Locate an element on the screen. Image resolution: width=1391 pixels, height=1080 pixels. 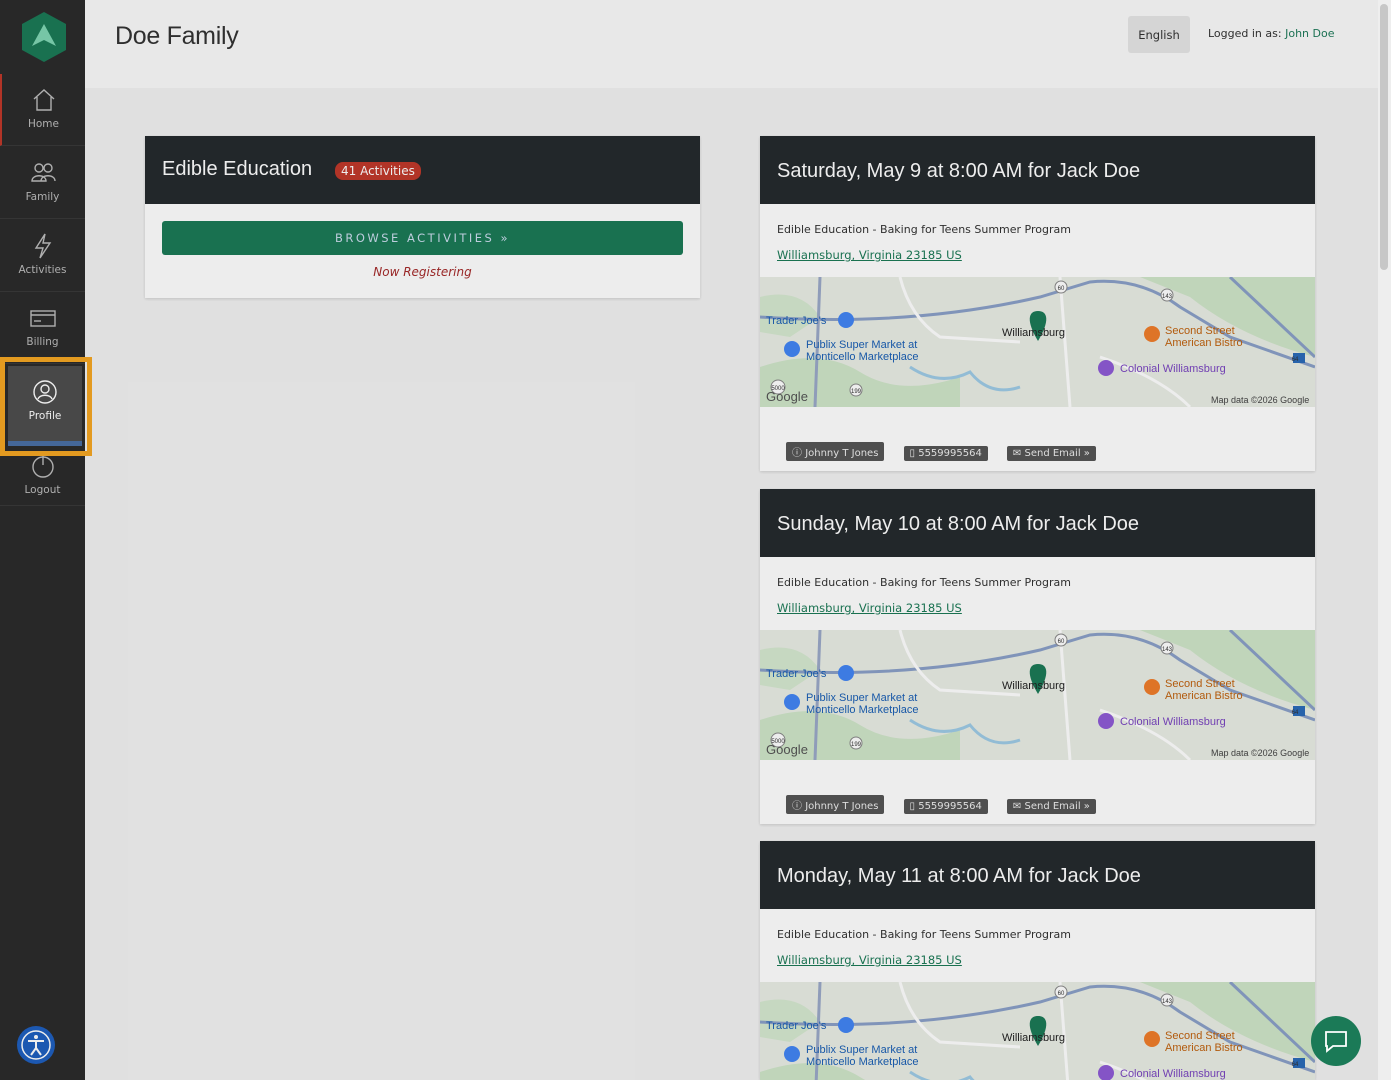
event-title: Monday, May 11 at 8:00 AM for Jack Doe is located at coordinates (959, 876).